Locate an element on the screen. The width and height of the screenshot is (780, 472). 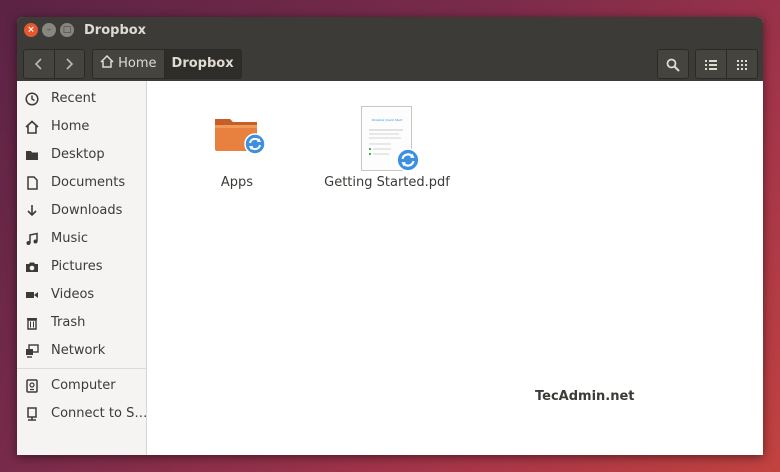
sidebar-item-trash: Trash is located at coordinates (81, 323).